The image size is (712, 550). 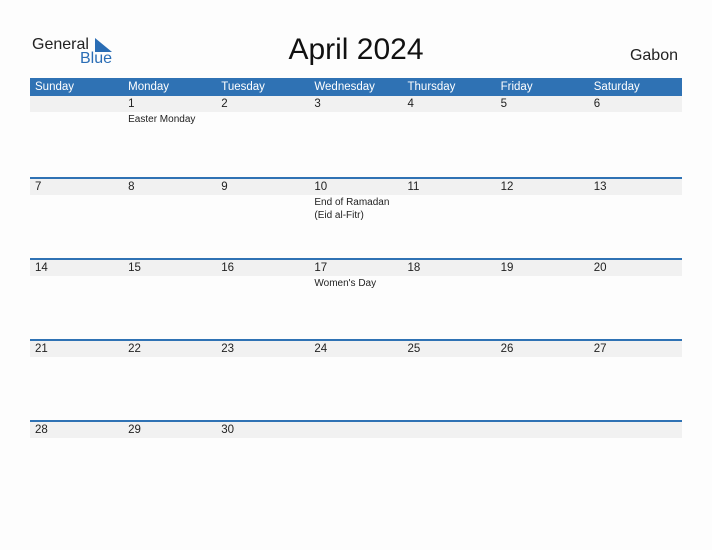 I want to click on day-cell: 26, so click(x=542, y=349).